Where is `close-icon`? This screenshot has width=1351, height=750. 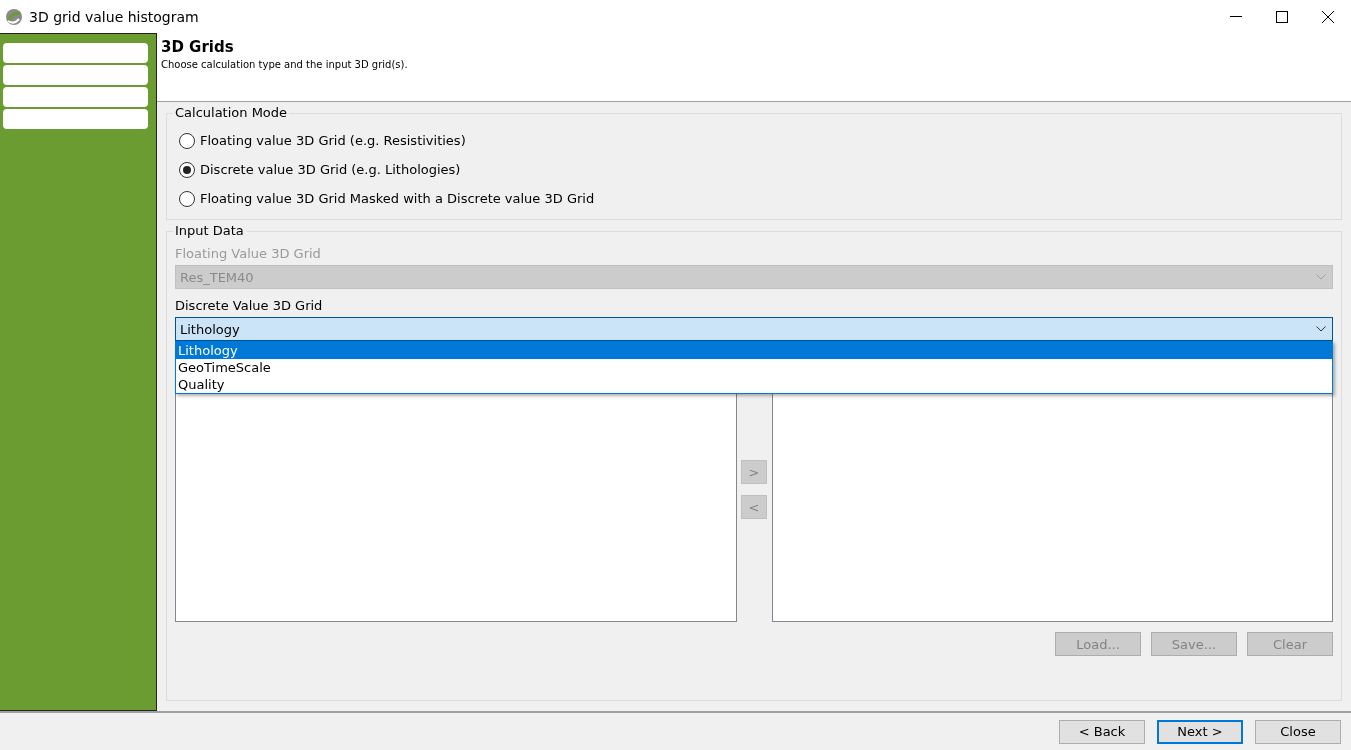 close-icon is located at coordinates (1328, 16).